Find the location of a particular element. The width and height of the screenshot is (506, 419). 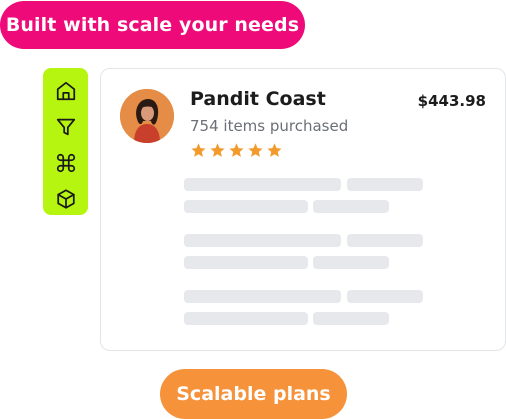

side-toolbar is located at coordinates (65, 141).